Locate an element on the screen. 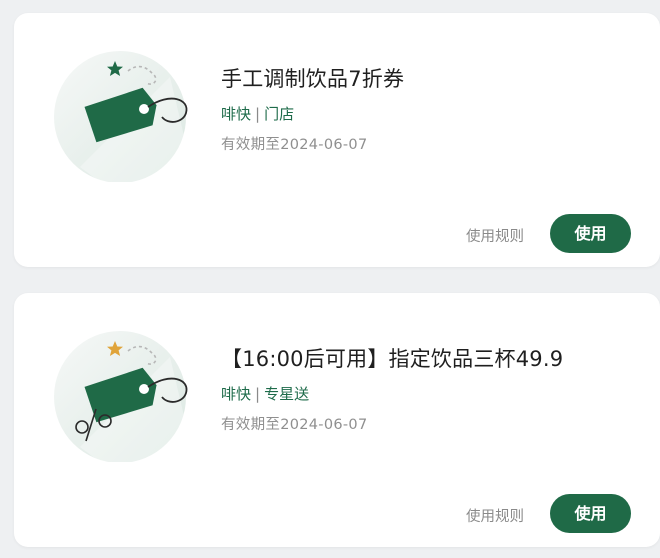 This screenshot has width=660, height=558. coupon-channel: 啡快 | 专星送 is located at coordinates (265, 393).